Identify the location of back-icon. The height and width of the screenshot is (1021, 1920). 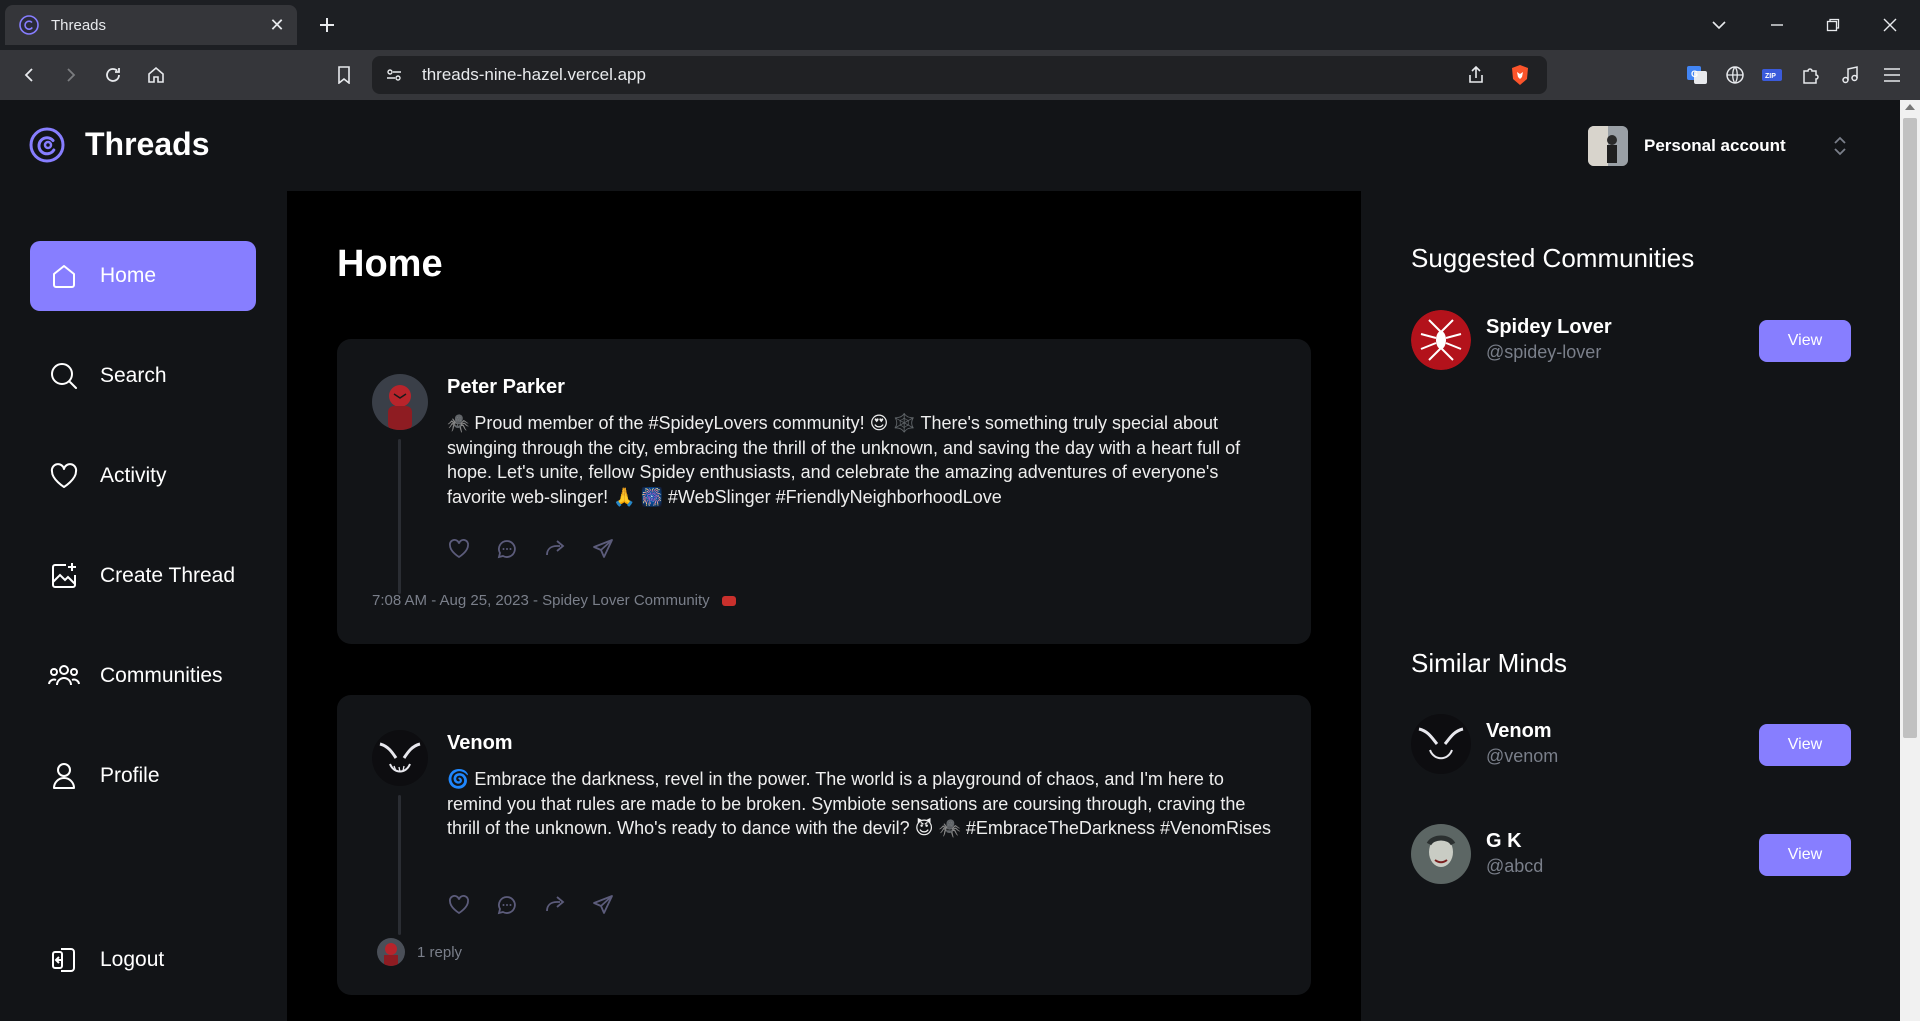
(29, 75).